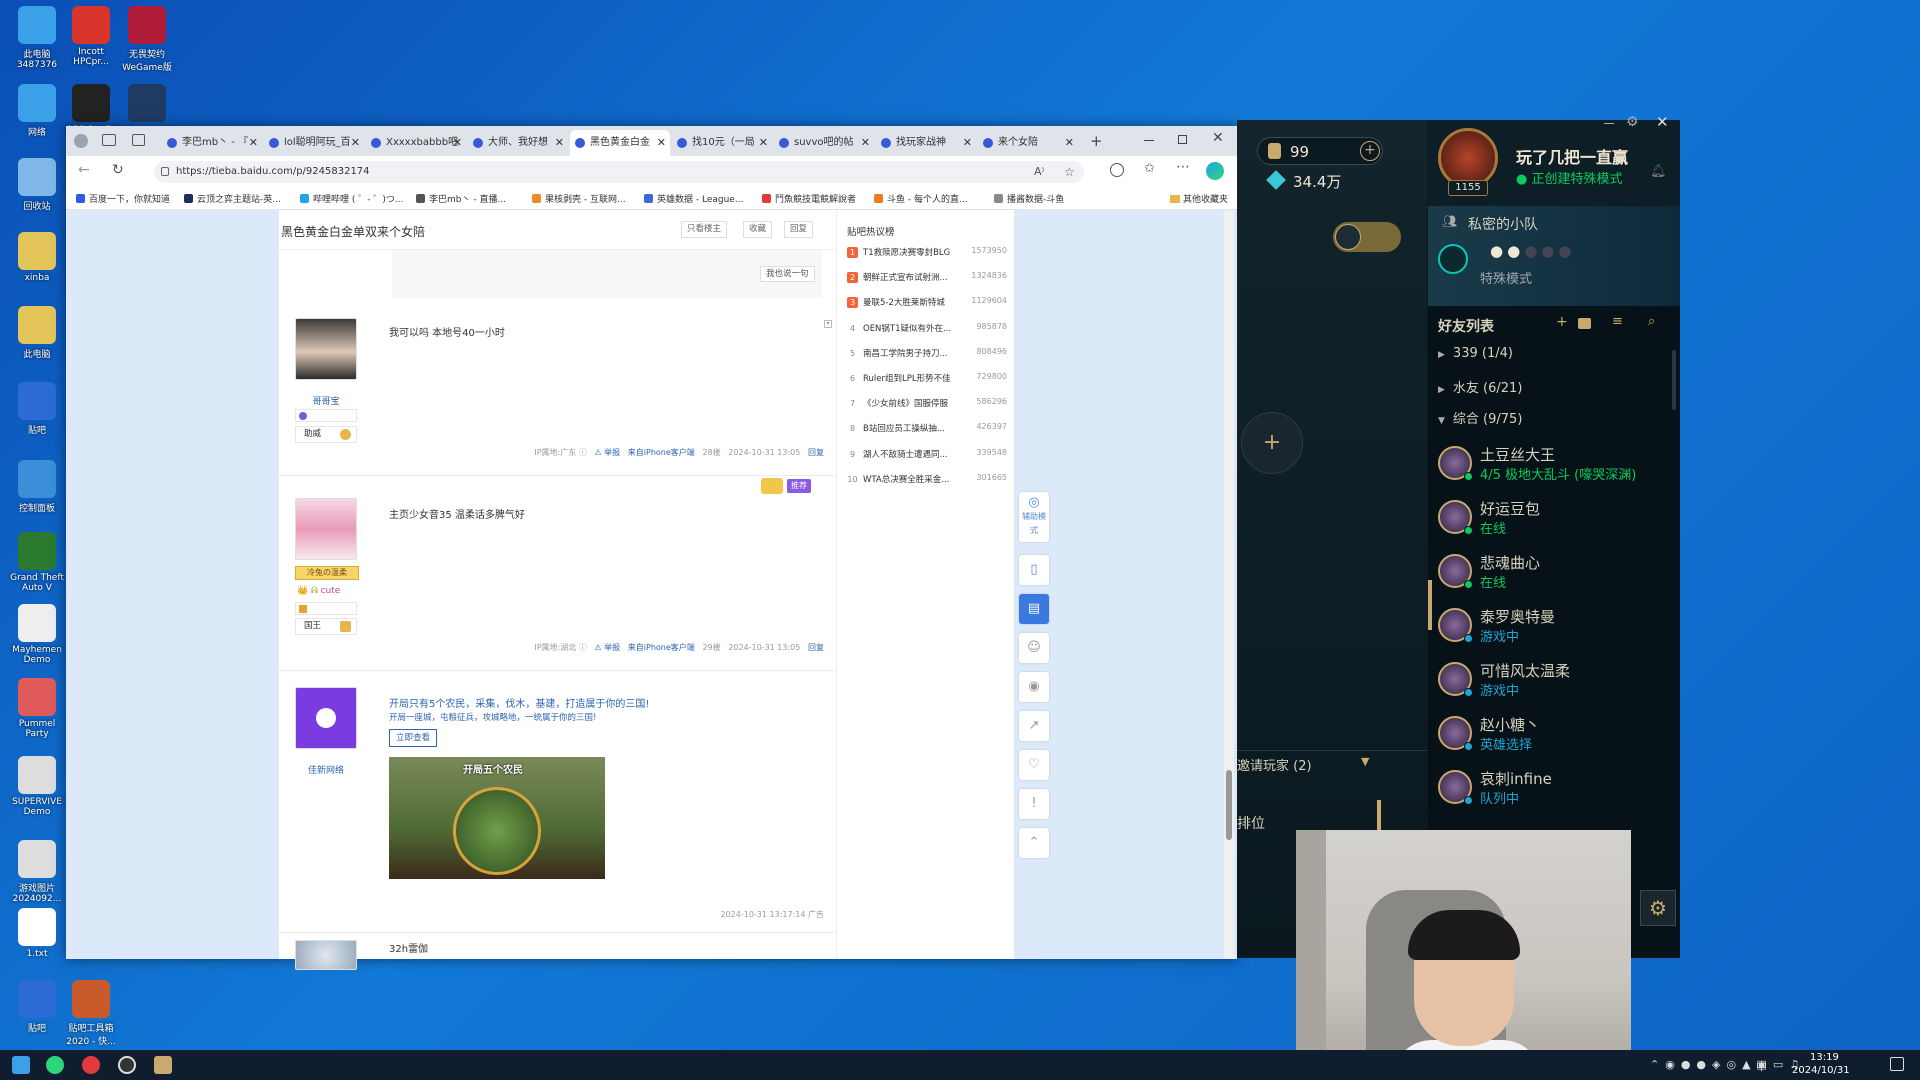 The image size is (1920, 1080). What do you see at coordinates (212, 143) in the screenshot?
I see `browser-tab: 李巴mb丶 - 『✕` at bounding box center [212, 143].